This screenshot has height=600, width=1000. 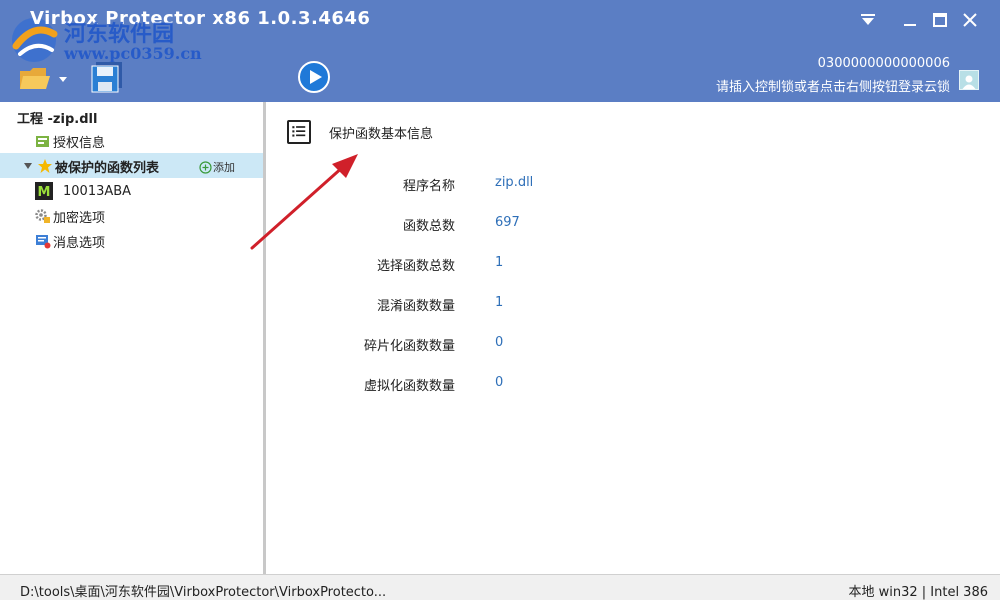 I want to click on tree-item-label: 消息选项, so click(x=79, y=243).